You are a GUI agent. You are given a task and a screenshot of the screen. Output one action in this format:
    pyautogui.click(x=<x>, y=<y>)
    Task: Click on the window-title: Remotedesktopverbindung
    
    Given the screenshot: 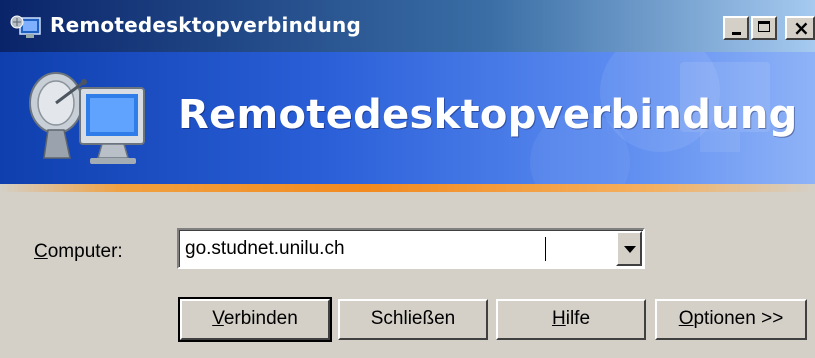 What is the action you would take?
    pyautogui.click(x=205, y=25)
    